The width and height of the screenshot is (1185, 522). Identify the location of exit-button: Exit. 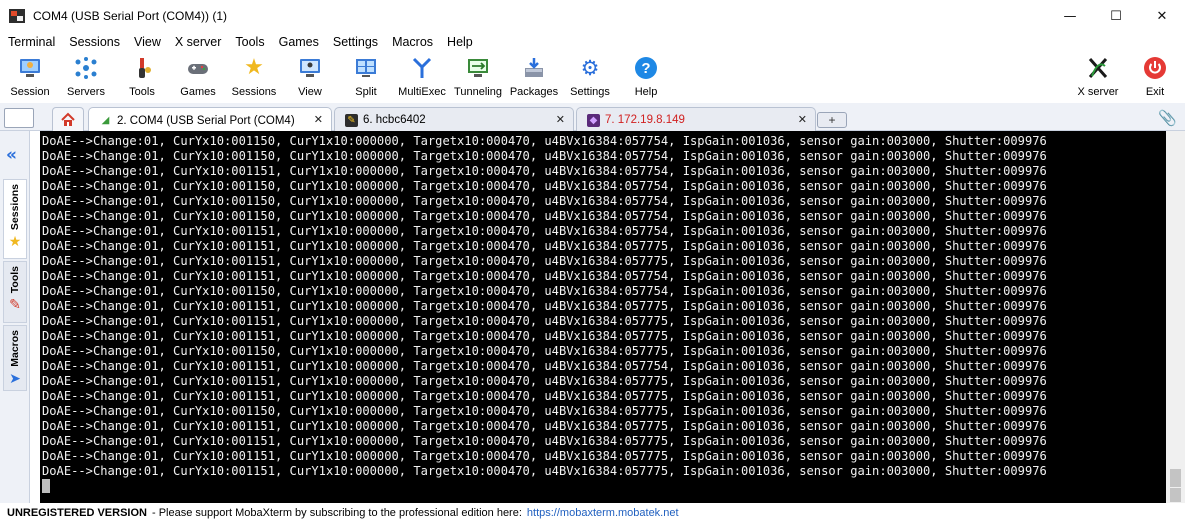
(1155, 77).